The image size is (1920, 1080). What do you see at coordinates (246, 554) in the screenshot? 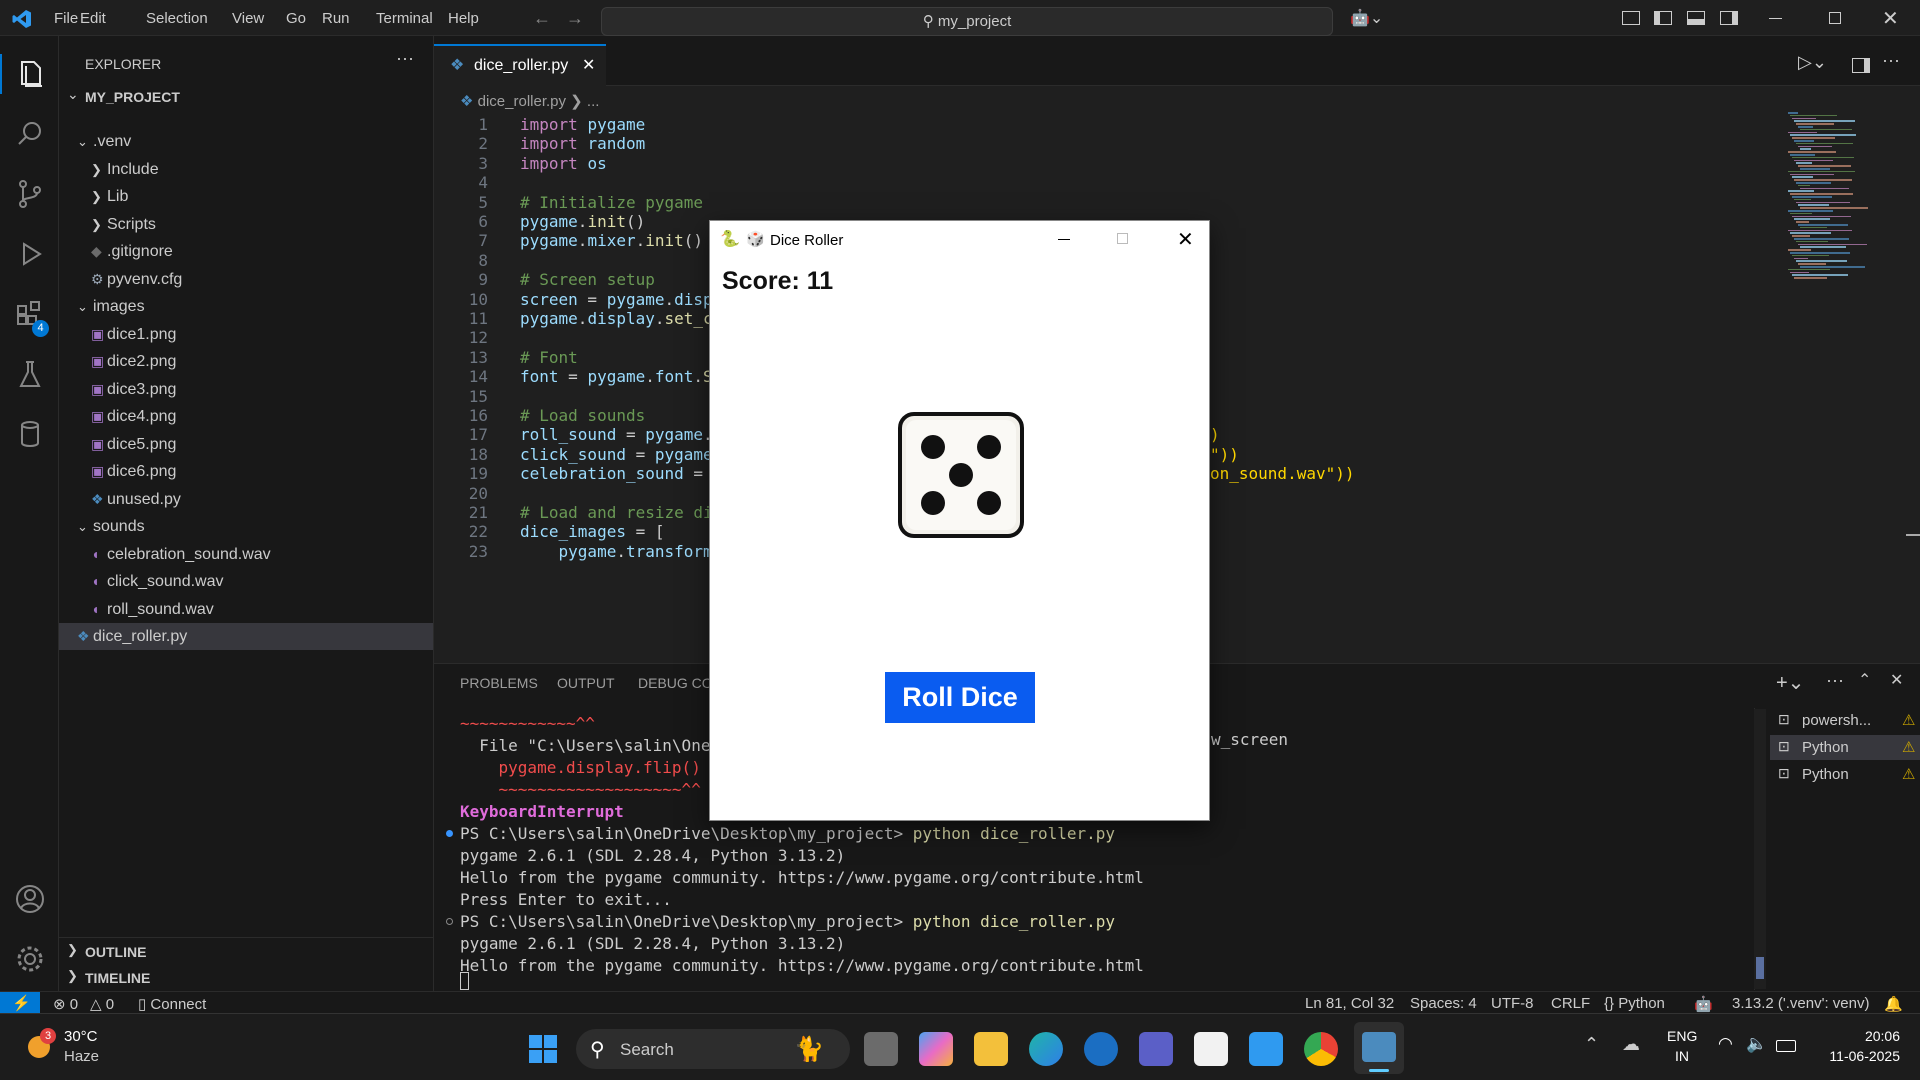
I see `file-item: ◖ celebration_sound.wav` at bounding box center [246, 554].